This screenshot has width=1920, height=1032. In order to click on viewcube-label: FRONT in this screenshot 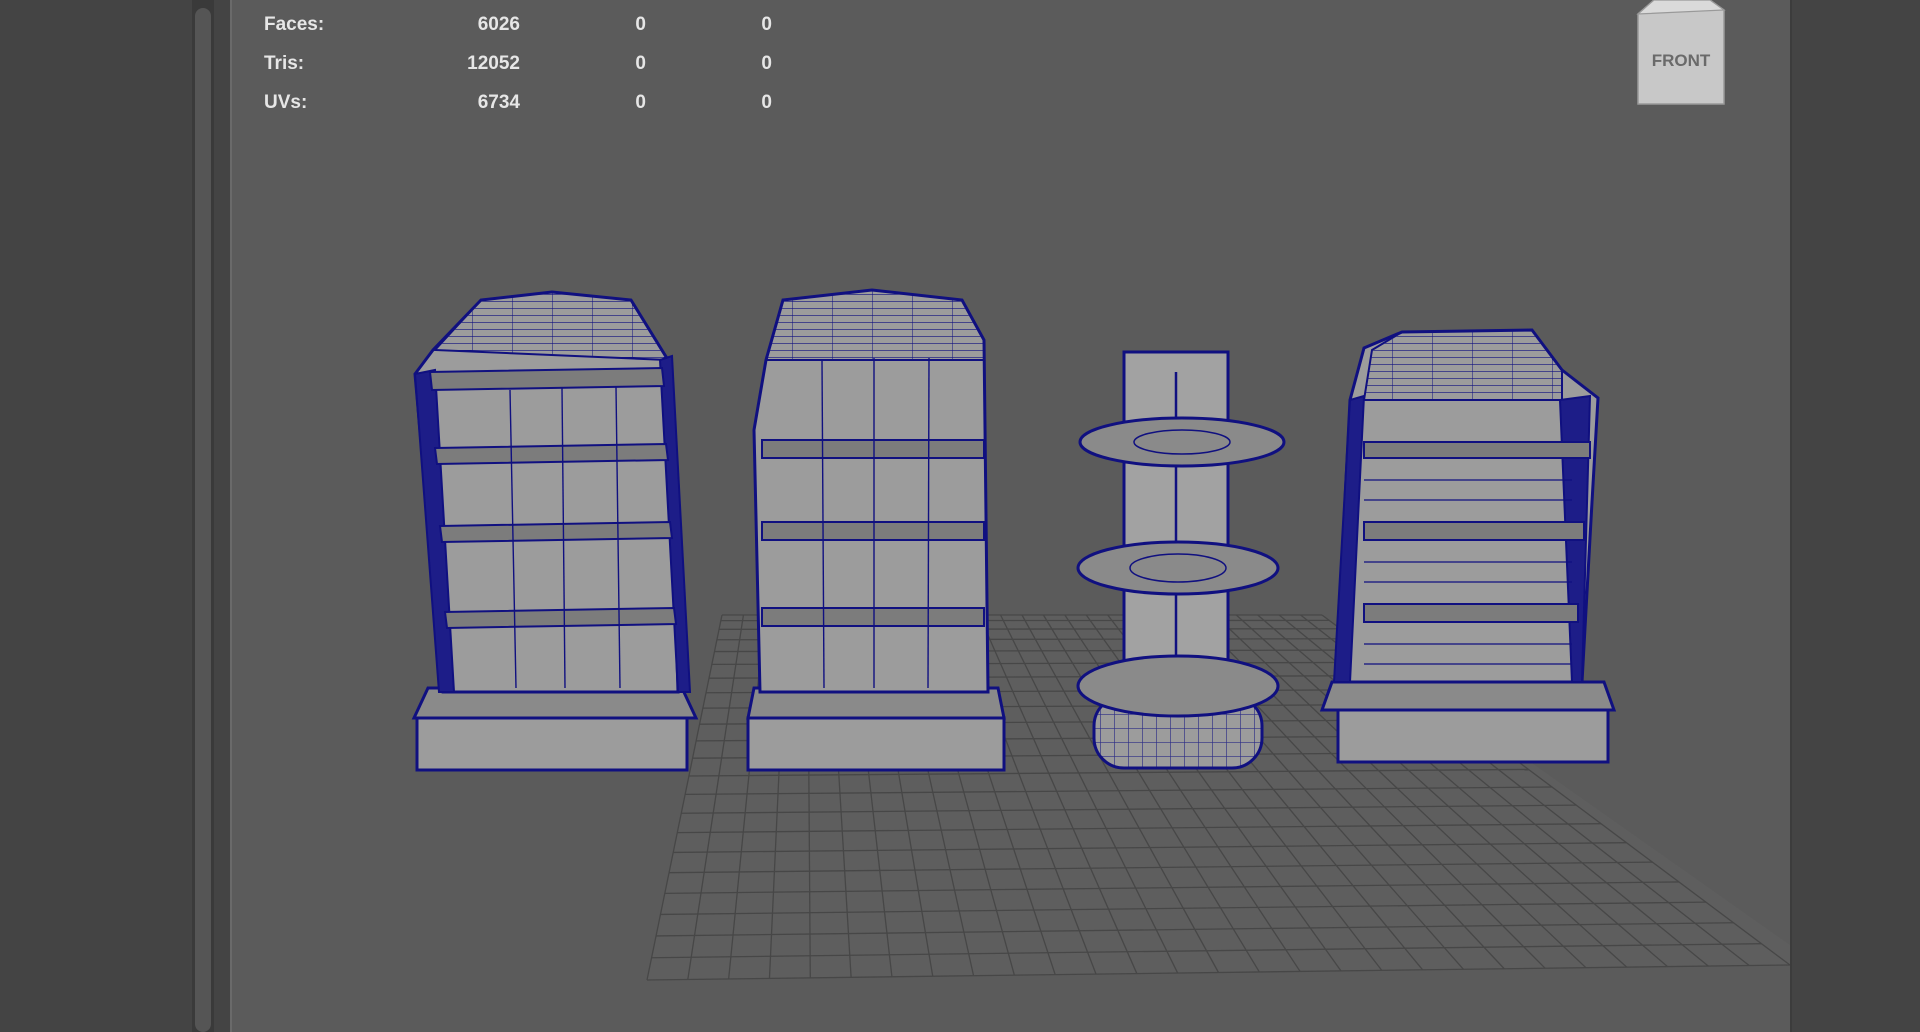, I will do `click(1681, 60)`.